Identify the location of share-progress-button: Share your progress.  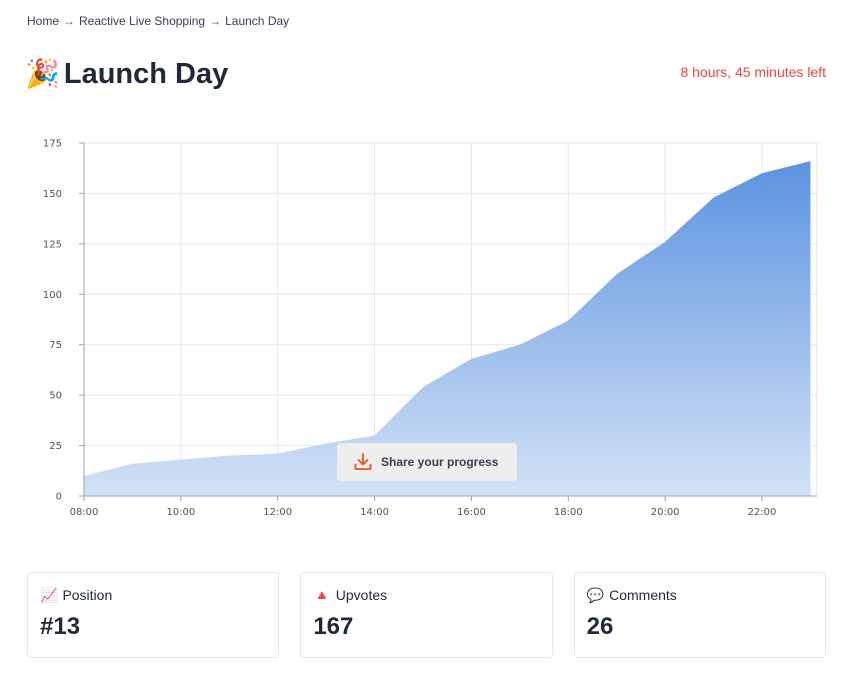
(427, 462).